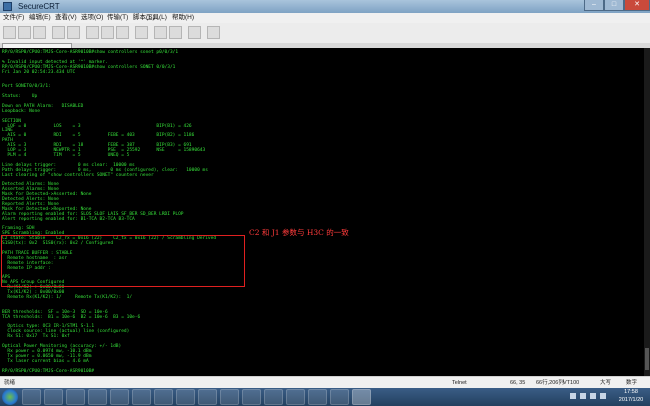  What do you see at coordinates (141, 397) in the screenshot?
I see `excel-alt-icon` at bounding box center [141, 397].